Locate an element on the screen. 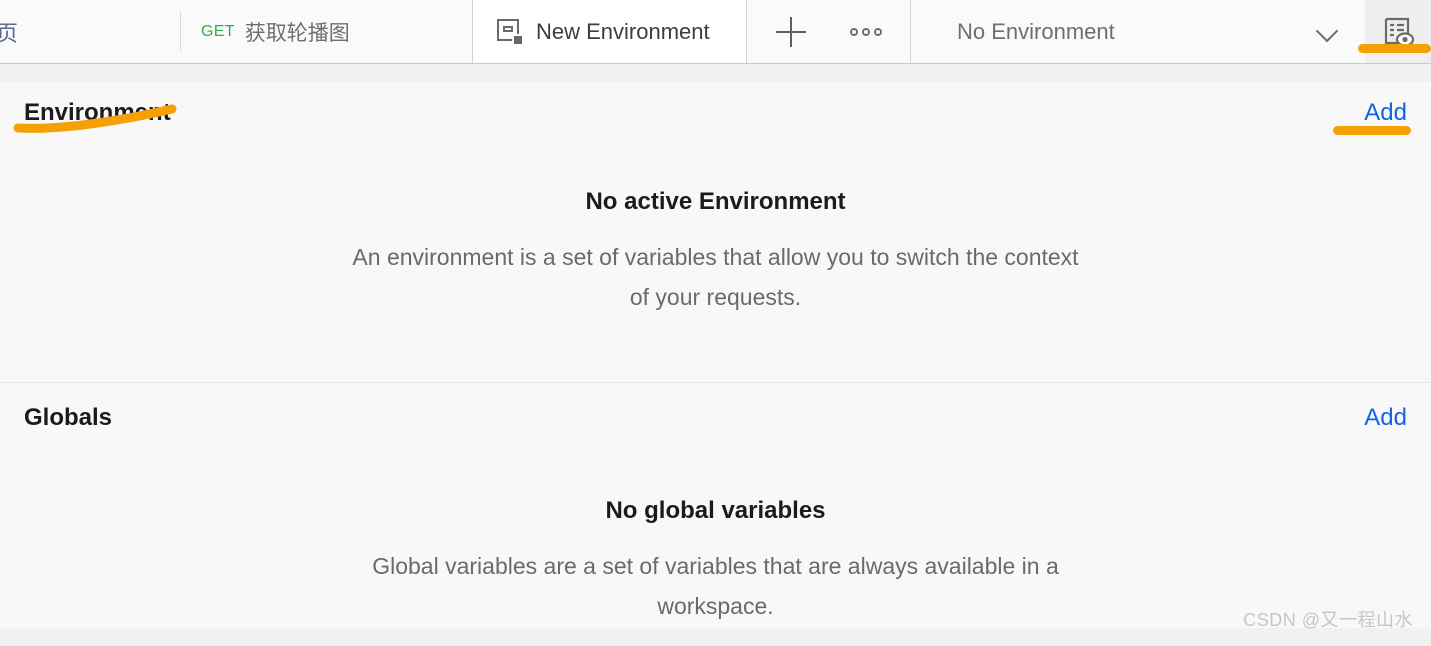  environment-icon is located at coordinates (510, 31).